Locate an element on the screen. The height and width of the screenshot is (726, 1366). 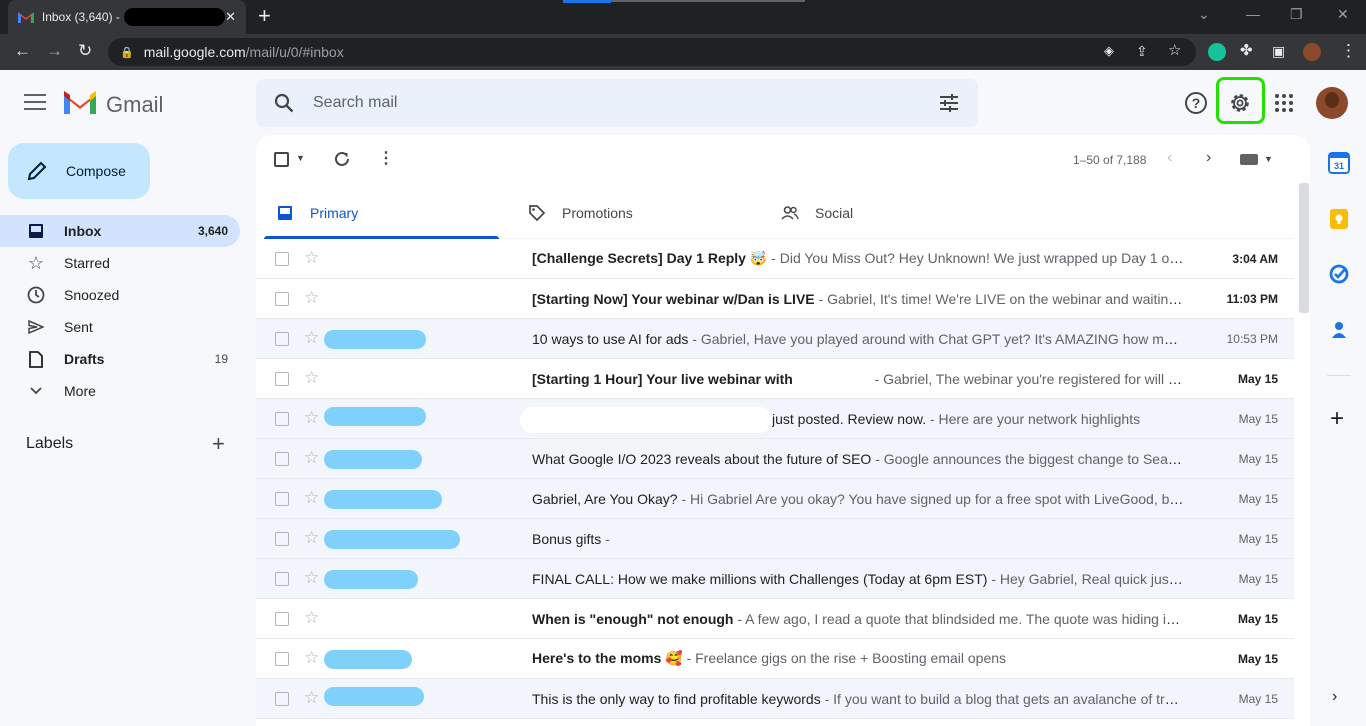
apps-icon is located at coordinates (1284, 103).